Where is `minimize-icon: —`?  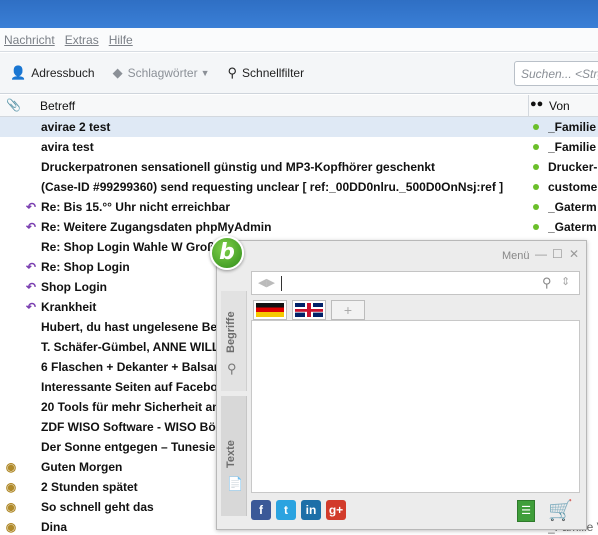 minimize-icon: — is located at coordinates (541, 254).